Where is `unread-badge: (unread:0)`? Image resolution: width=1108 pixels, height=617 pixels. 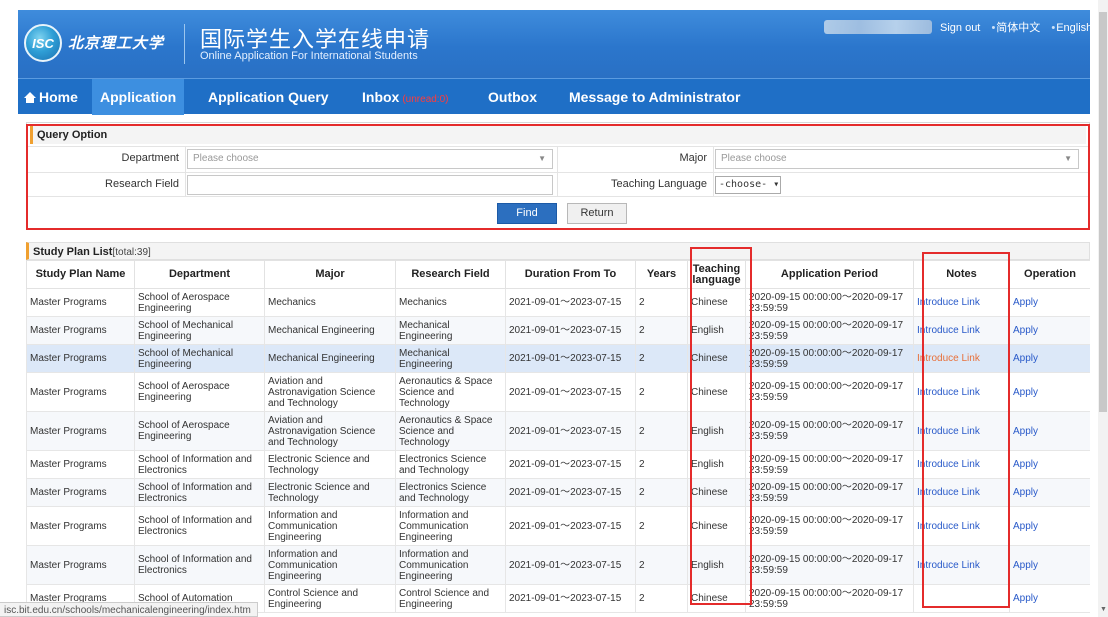 unread-badge: (unread:0) is located at coordinates (425, 99).